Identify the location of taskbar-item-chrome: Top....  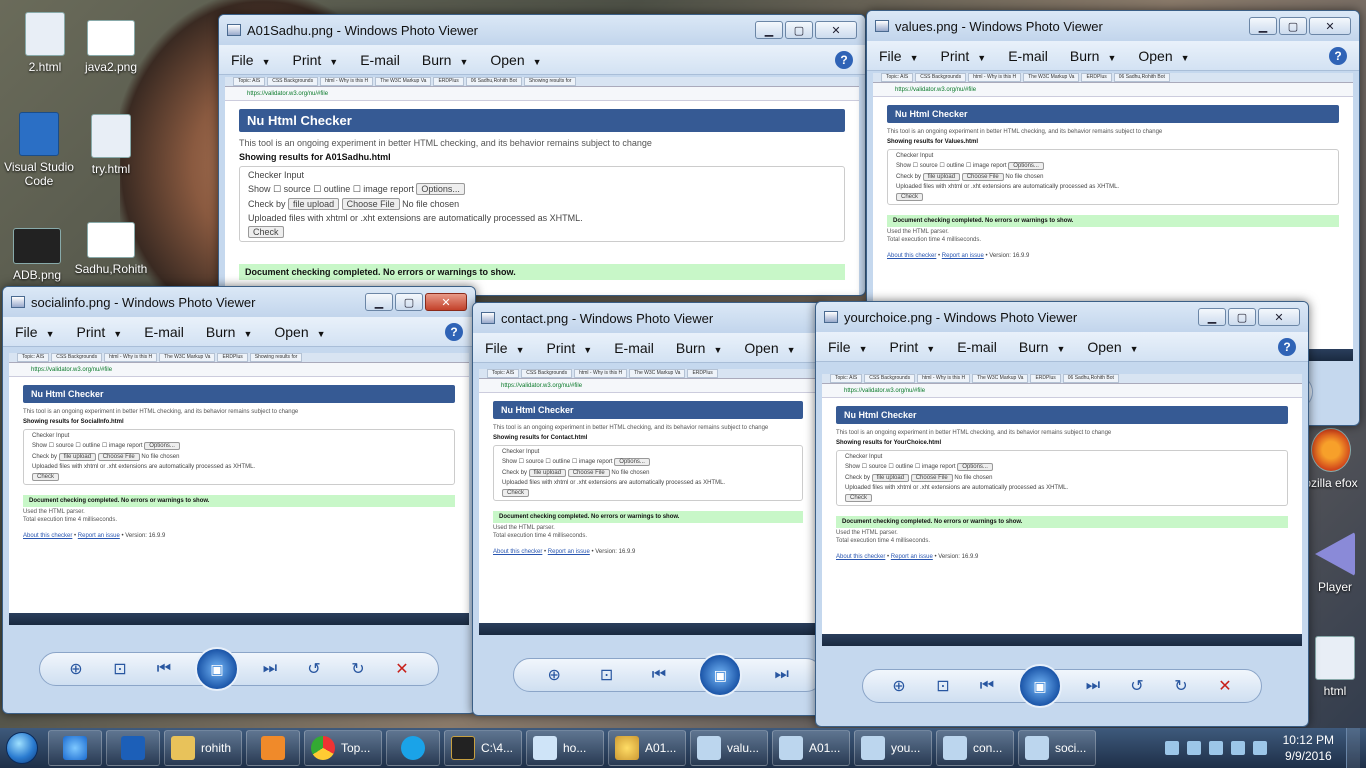
(343, 748).